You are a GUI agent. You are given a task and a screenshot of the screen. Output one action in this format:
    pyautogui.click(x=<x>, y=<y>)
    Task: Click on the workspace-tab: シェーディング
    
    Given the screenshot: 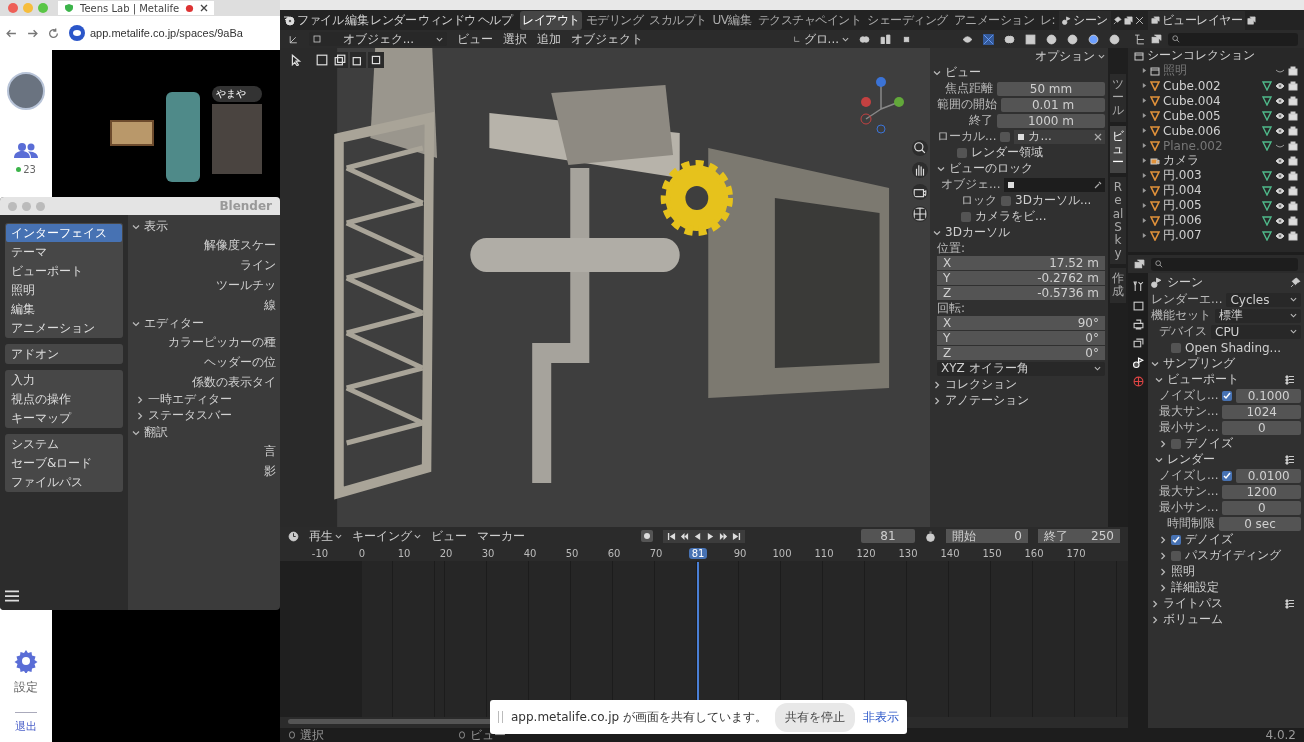 What is the action you would take?
    pyautogui.click(x=907, y=20)
    